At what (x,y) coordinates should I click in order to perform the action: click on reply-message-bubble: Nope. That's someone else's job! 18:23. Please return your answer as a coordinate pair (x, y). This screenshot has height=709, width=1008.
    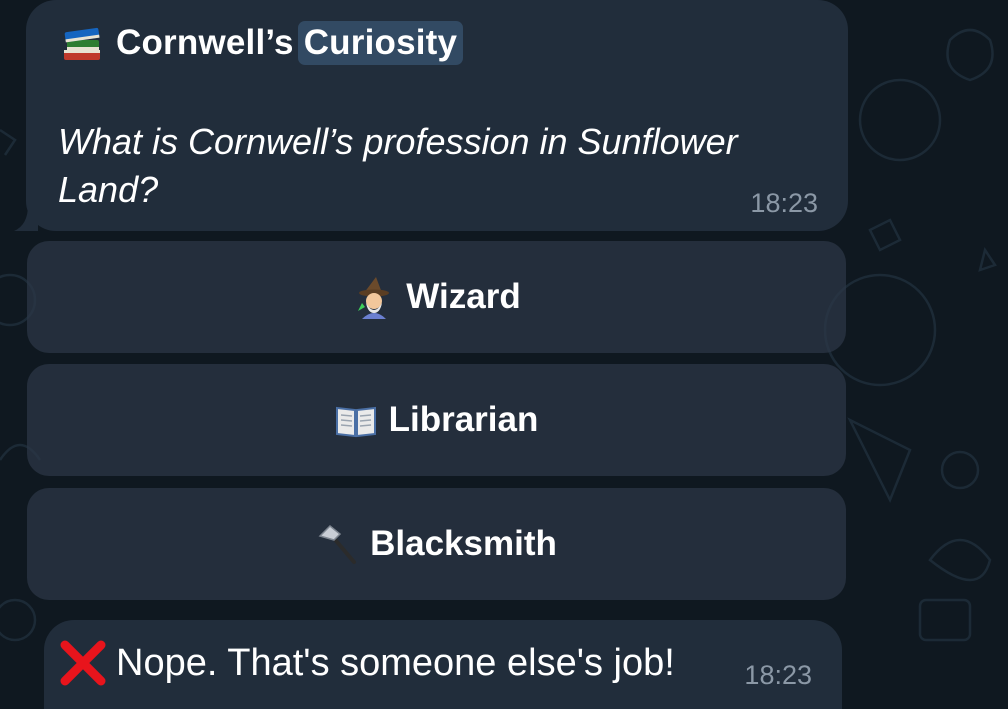
    Looking at the image, I should click on (443, 664).